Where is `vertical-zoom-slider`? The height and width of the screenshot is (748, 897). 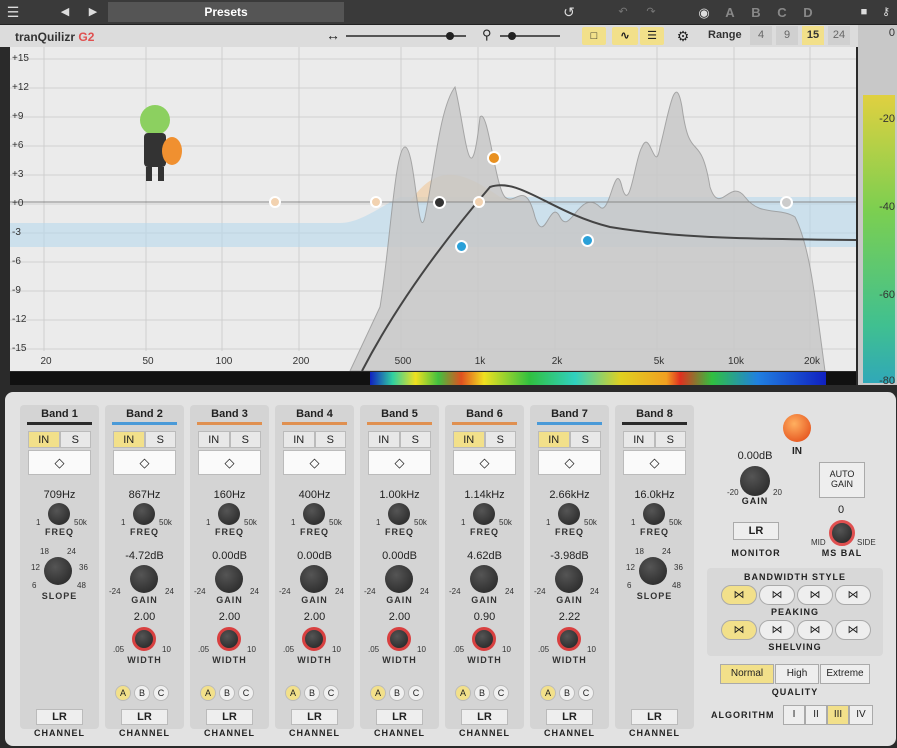
vertical-zoom-slider is located at coordinates (530, 36).